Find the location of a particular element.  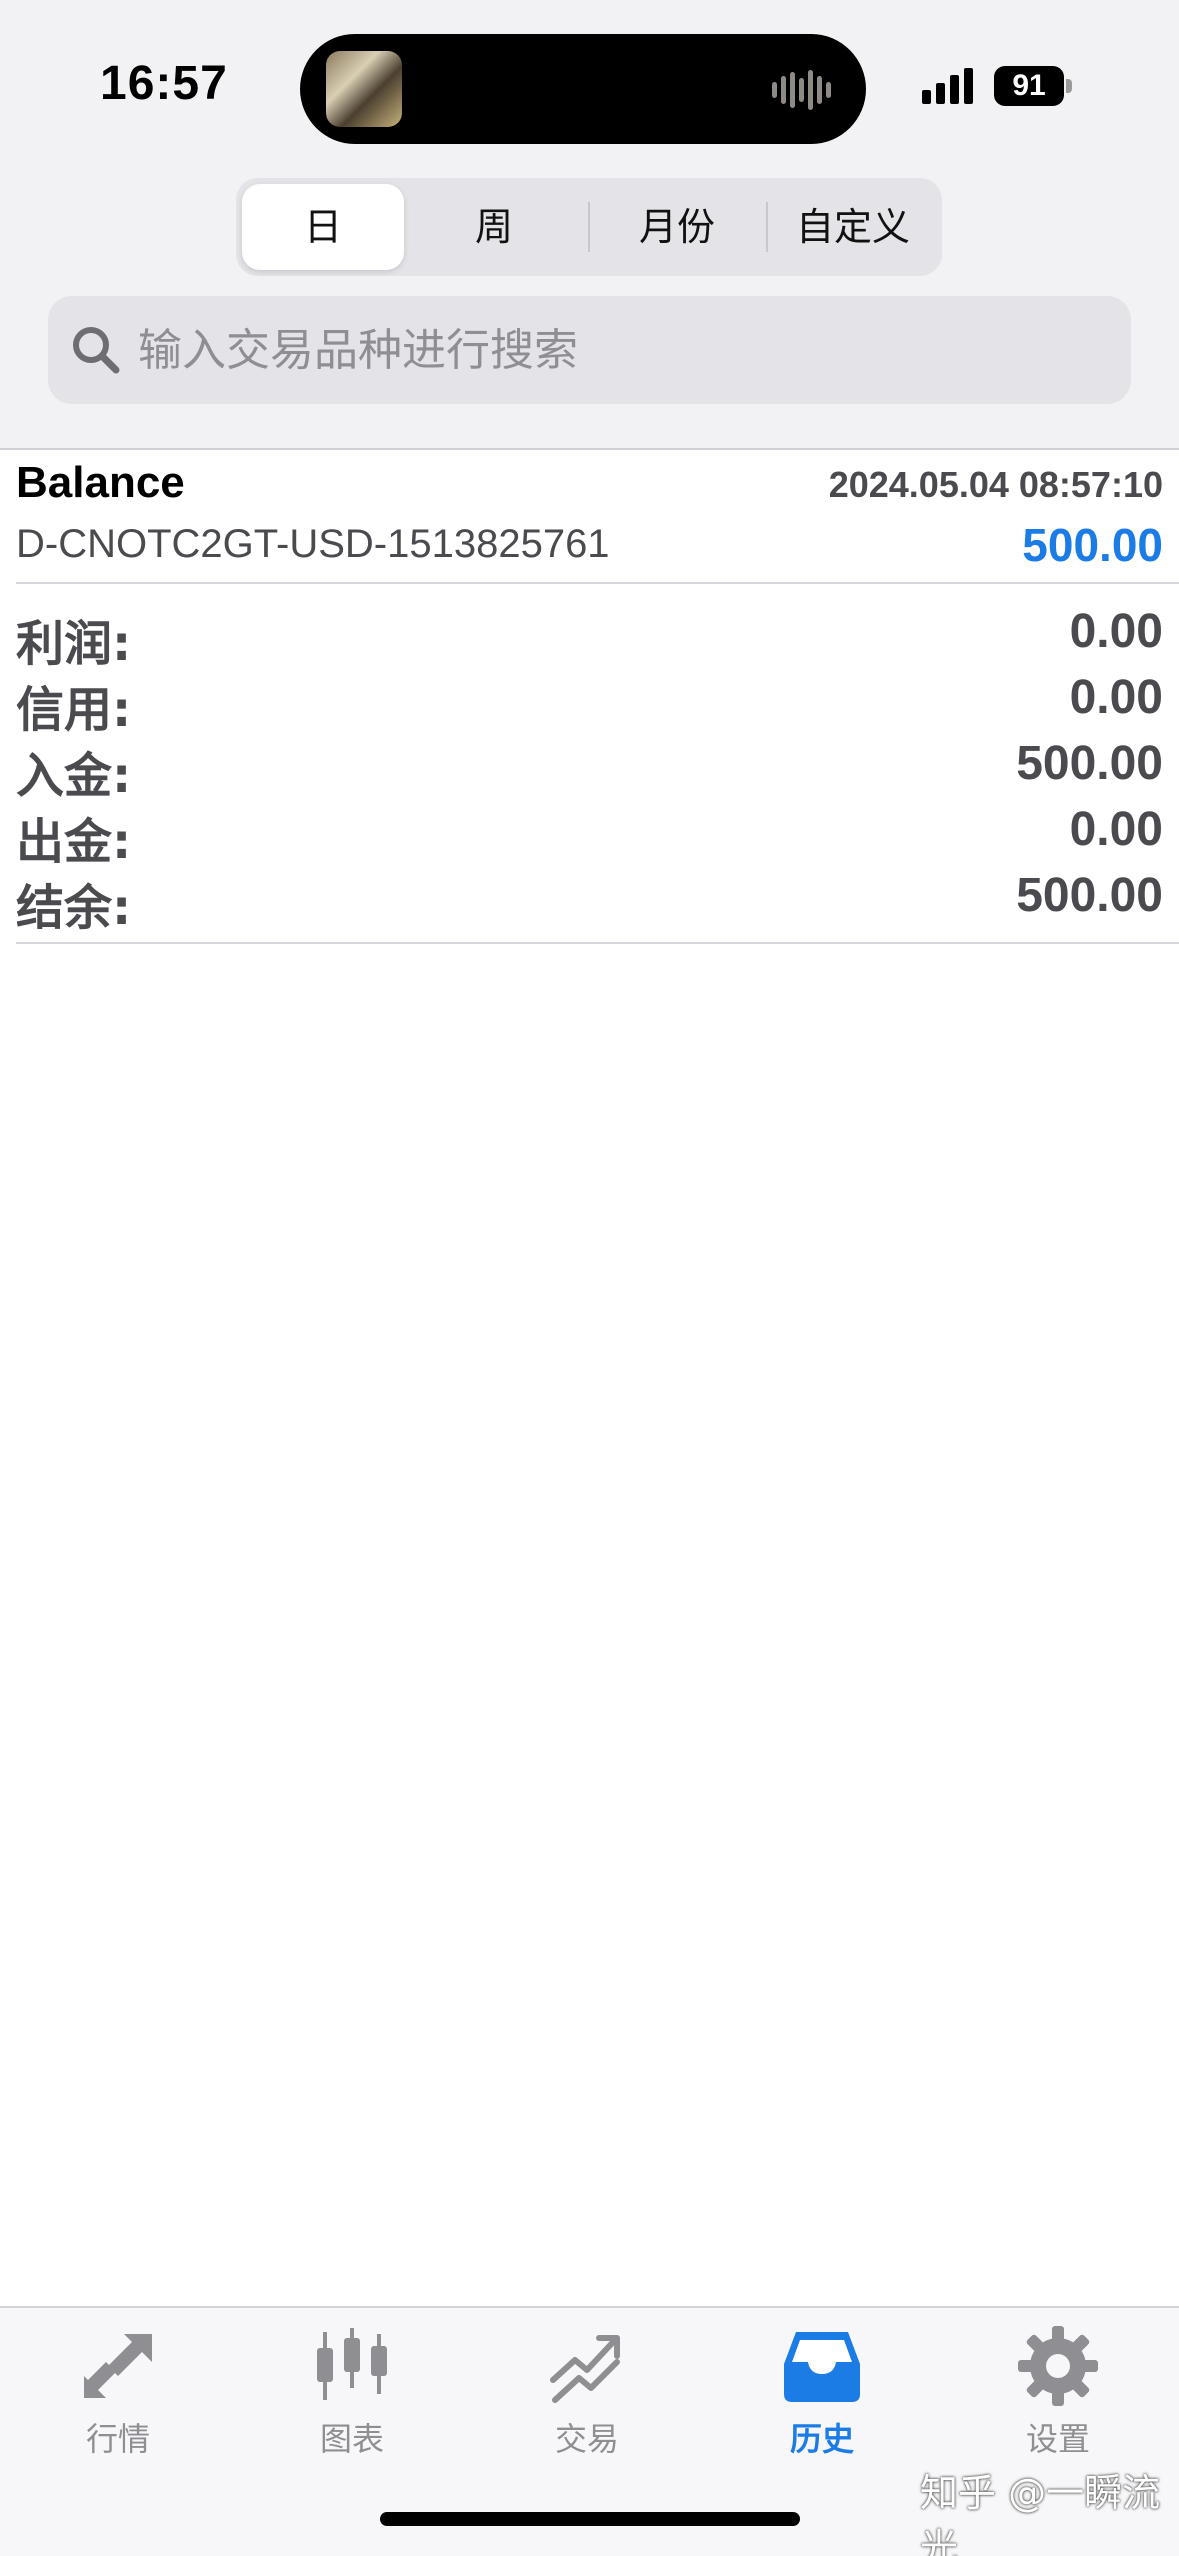

tab-charts: 图表 is located at coordinates (352, 2399).